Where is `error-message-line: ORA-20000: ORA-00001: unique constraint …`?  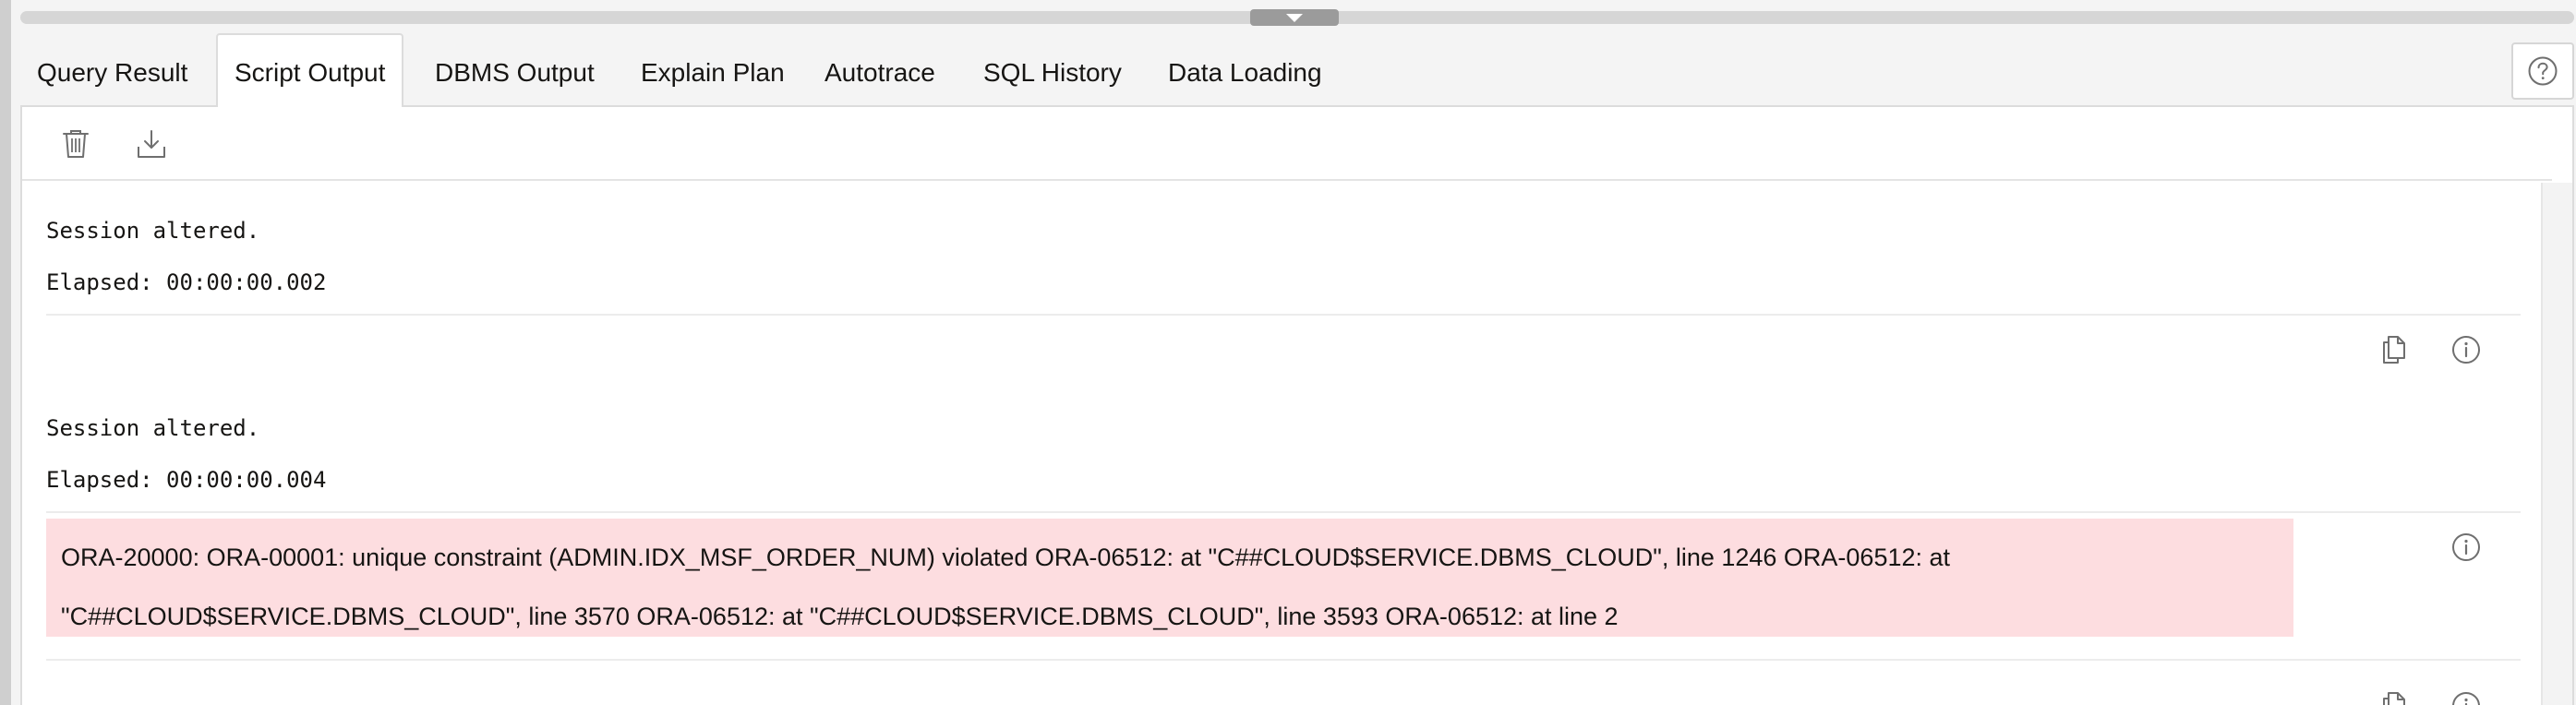
error-message-line: ORA-20000: ORA-00001: unique constraint … is located at coordinates (1006, 557).